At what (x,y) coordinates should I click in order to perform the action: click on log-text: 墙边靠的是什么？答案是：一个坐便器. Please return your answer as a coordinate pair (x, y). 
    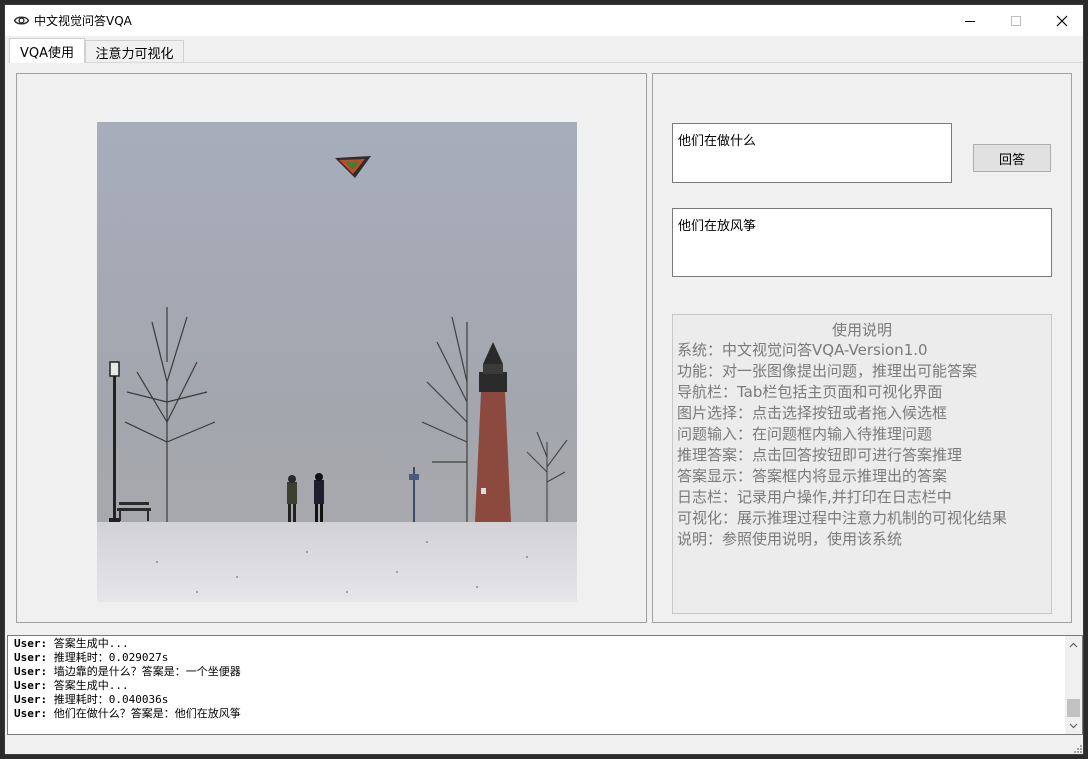
    Looking at the image, I should click on (144, 671).